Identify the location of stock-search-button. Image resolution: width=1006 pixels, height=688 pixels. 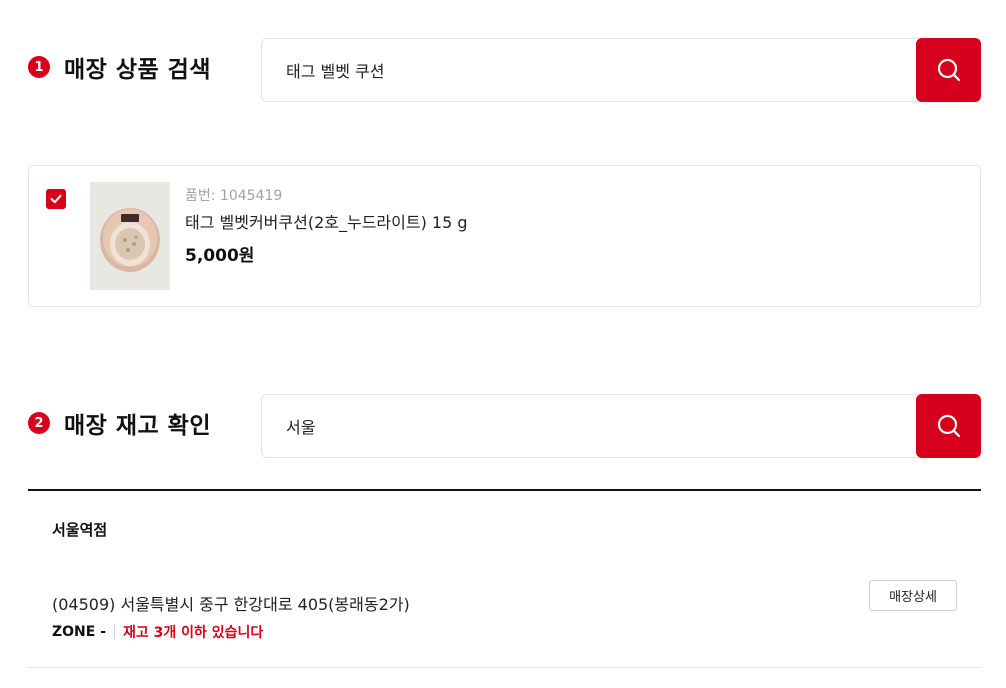
(948, 426).